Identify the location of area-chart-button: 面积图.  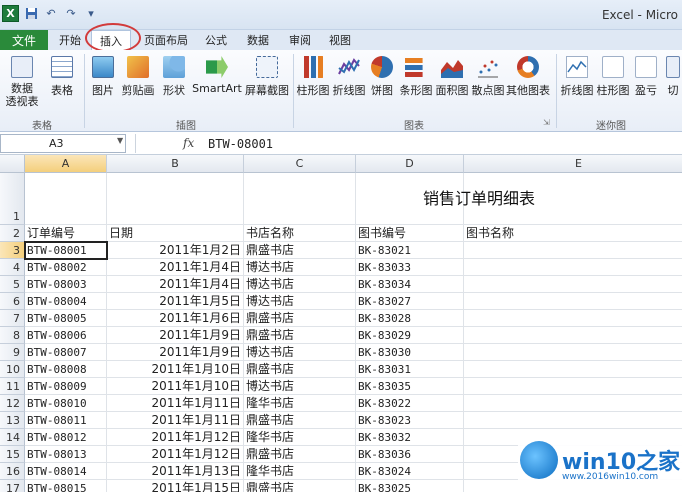
(452, 77).